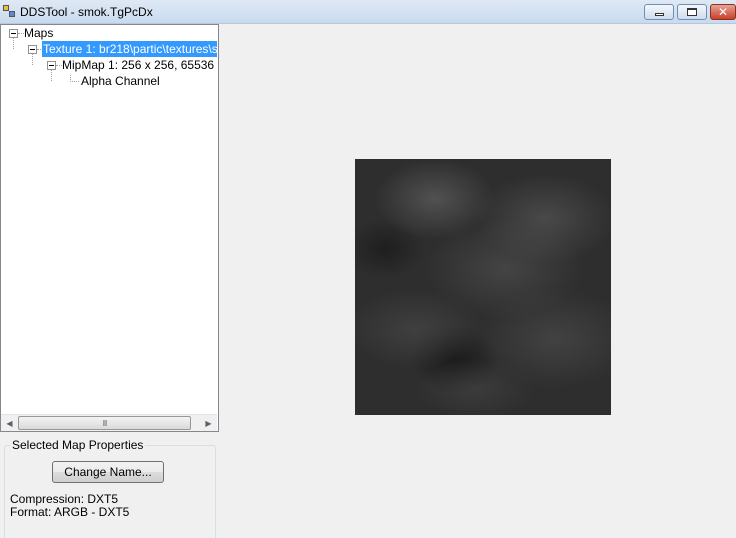  I want to click on tree-node-mipmap: MipMap 1: 256 x 256, 65536 bytes, so click(140, 65).